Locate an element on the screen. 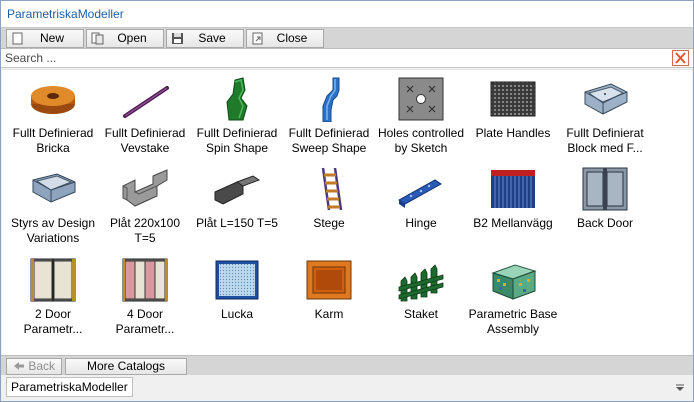 This screenshot has width=694, height=402. frame-icon is located at coordinates (329, 280).